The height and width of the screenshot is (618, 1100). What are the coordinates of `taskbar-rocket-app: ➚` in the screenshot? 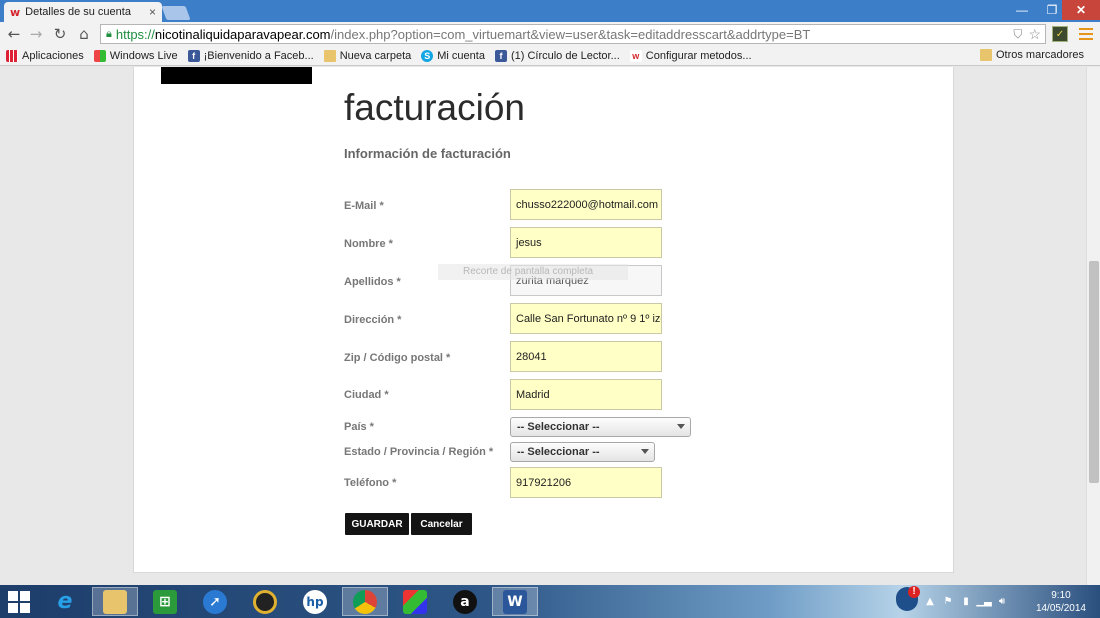 It's located at (215, 601).